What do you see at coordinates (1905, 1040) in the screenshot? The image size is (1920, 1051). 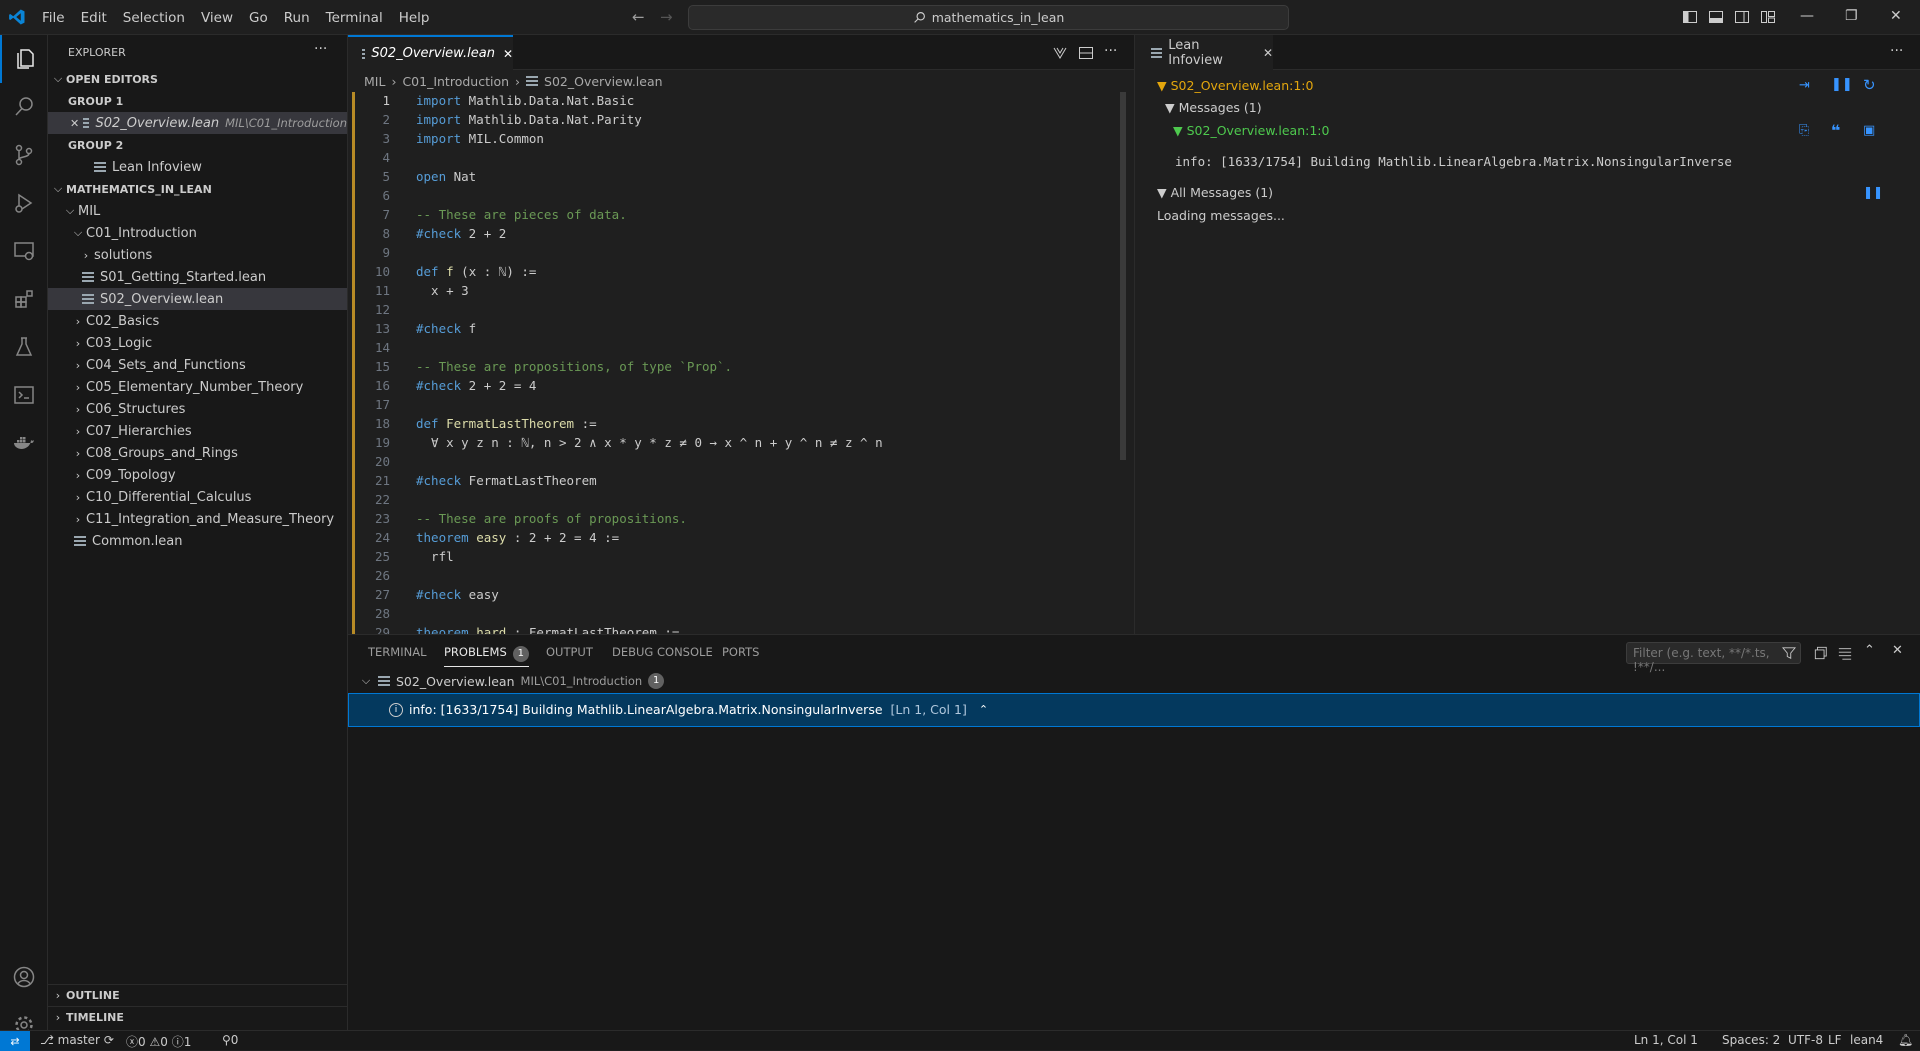 I see `notifications-bell-icon: 🔔︎` at bounding box center [1905, 1040].